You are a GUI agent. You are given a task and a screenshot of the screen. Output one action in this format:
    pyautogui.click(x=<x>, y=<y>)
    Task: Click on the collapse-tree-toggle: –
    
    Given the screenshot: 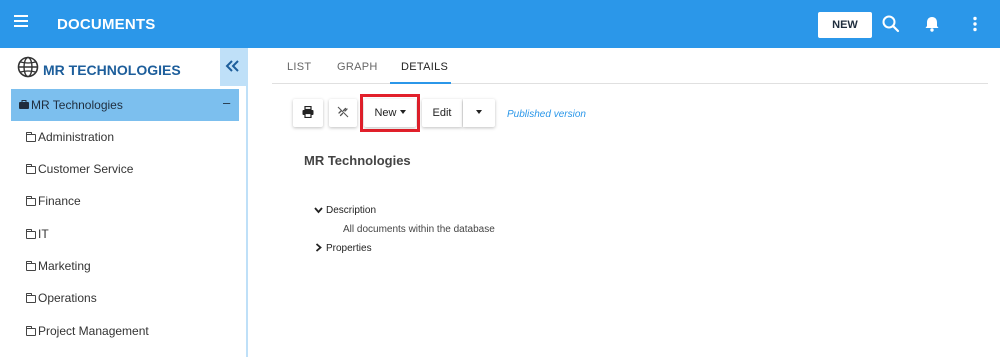 What is the action you would take?
    pyautogui.click(x=226, y=102)
    